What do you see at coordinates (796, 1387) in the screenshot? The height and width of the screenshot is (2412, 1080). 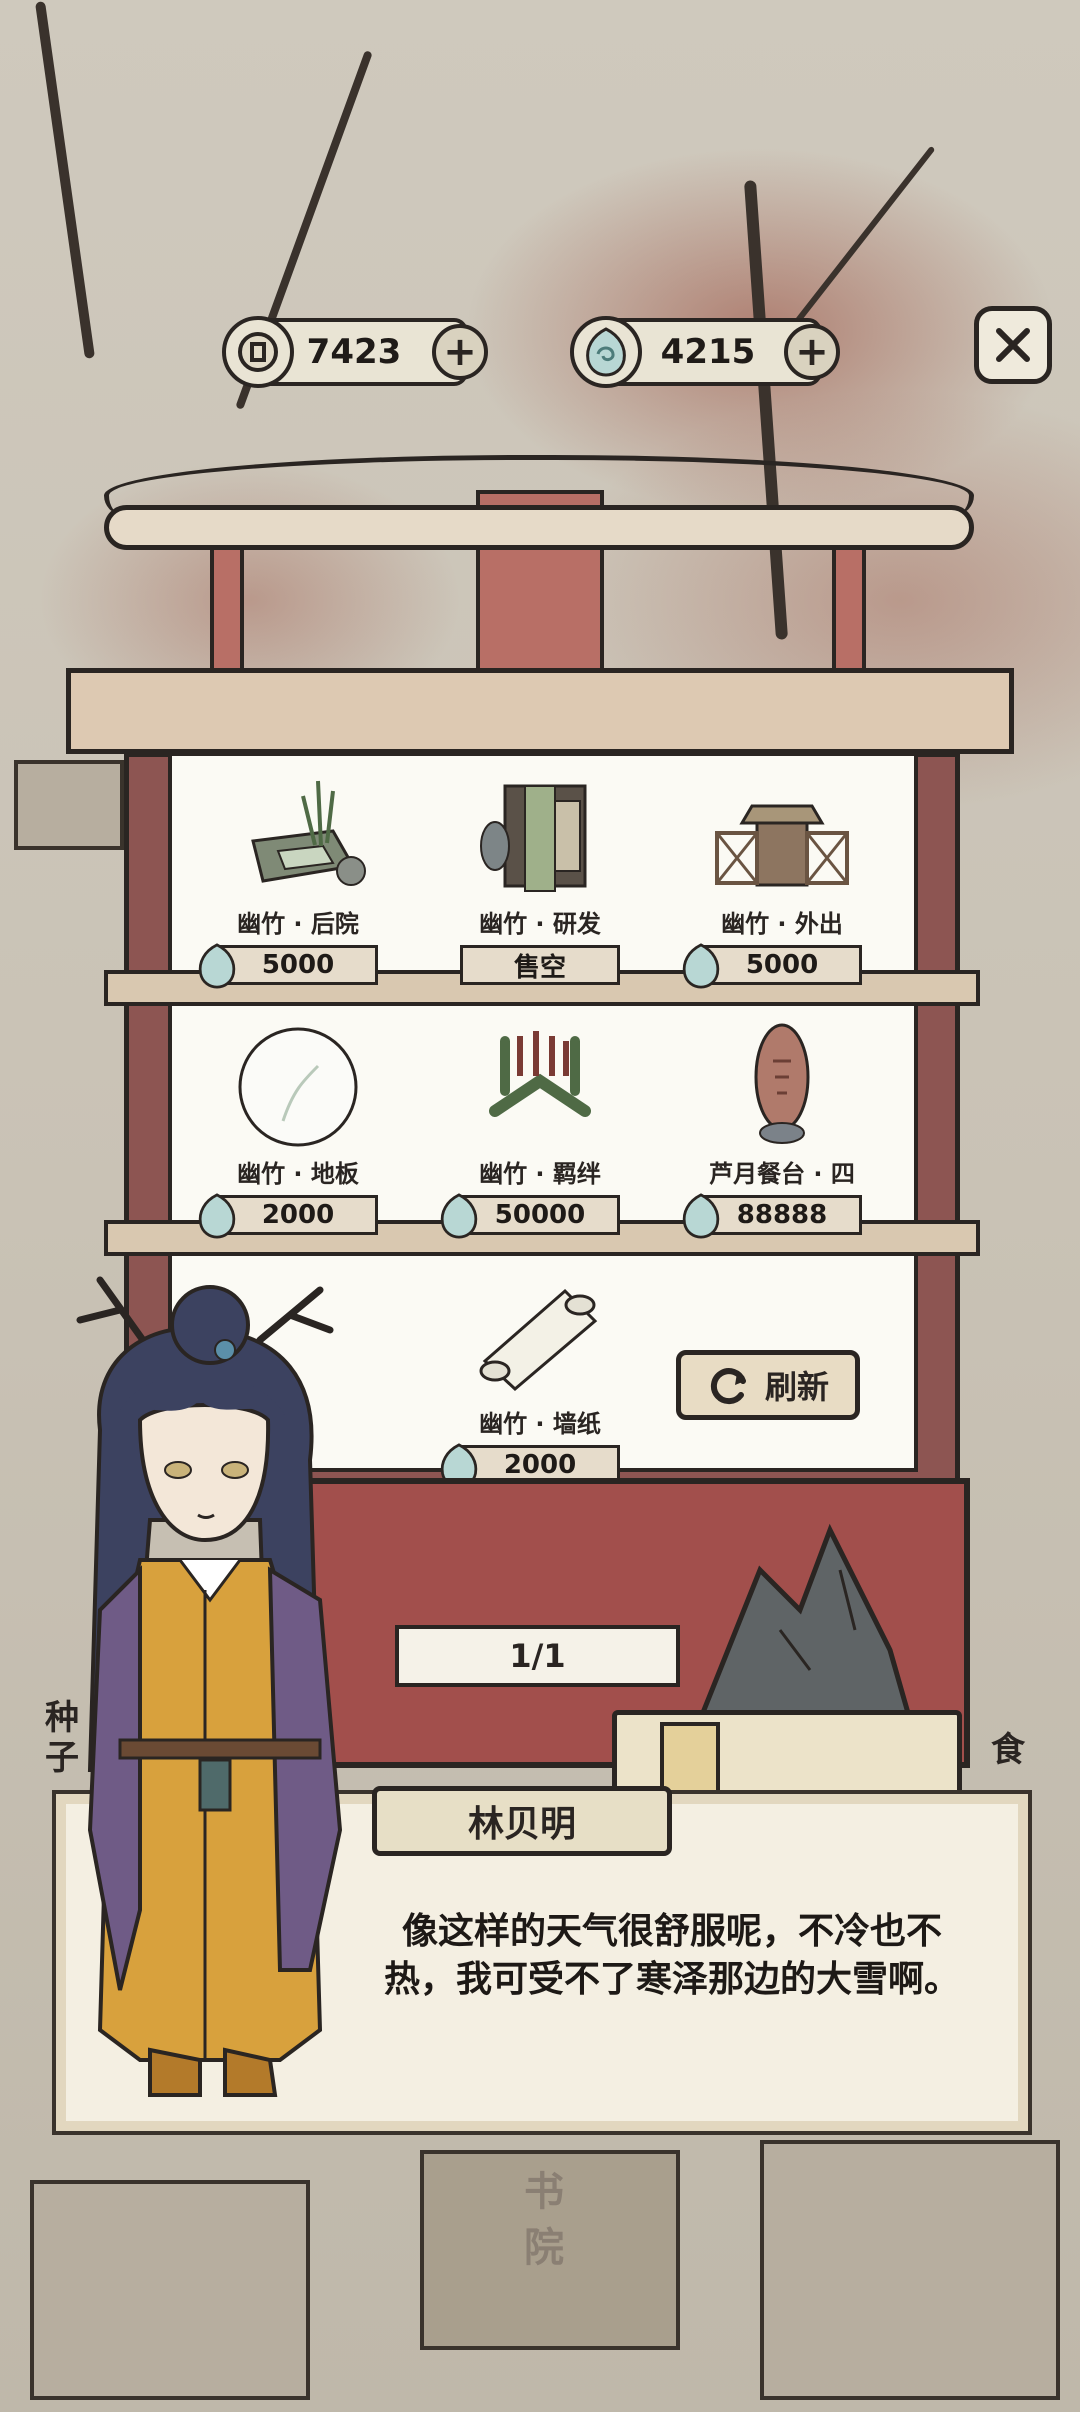 I see `refresh-label: 刷新` at bounding box center [796, 1387].